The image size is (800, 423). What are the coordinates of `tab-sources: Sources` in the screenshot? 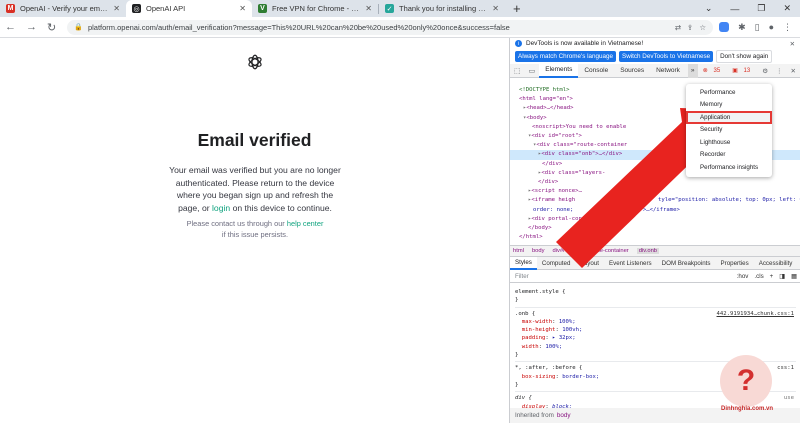 It's located at (632, 71).